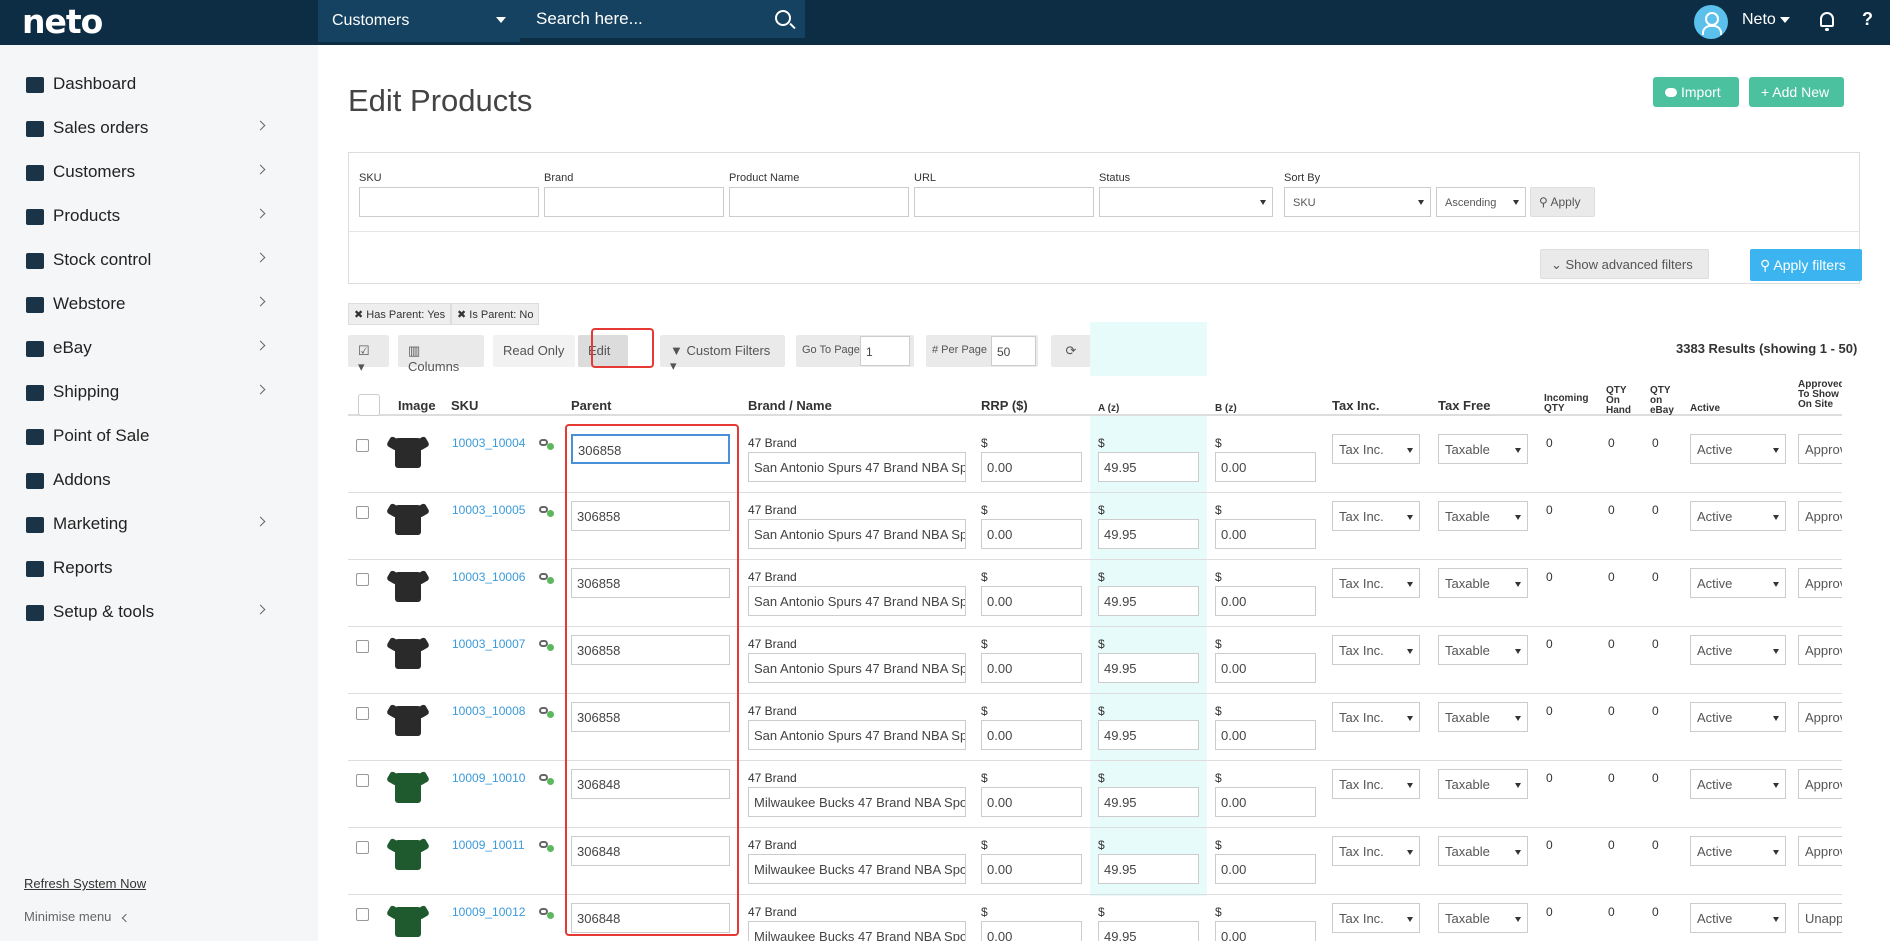  Describe the element at coordinates (1796, 92) in the screenshot. I see `add-new-button: + Add New` at that location.